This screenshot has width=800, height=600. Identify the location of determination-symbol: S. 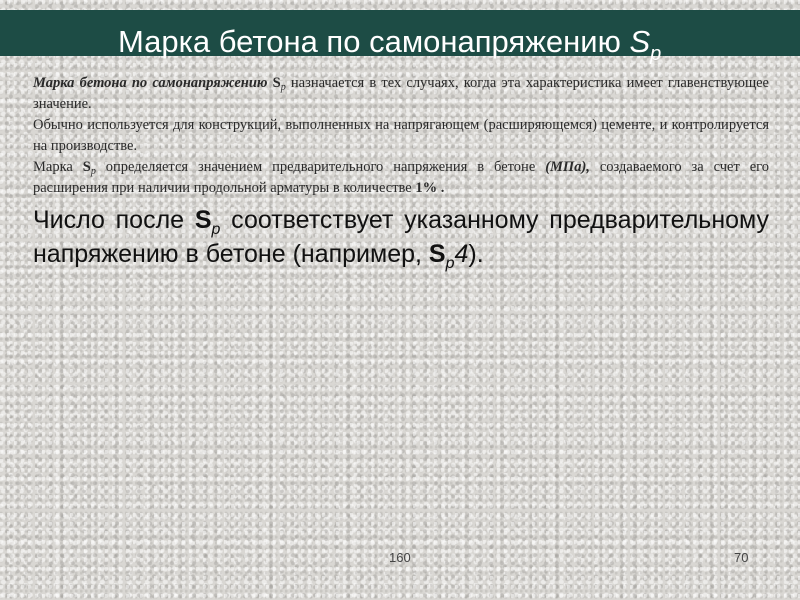
(86, 167).